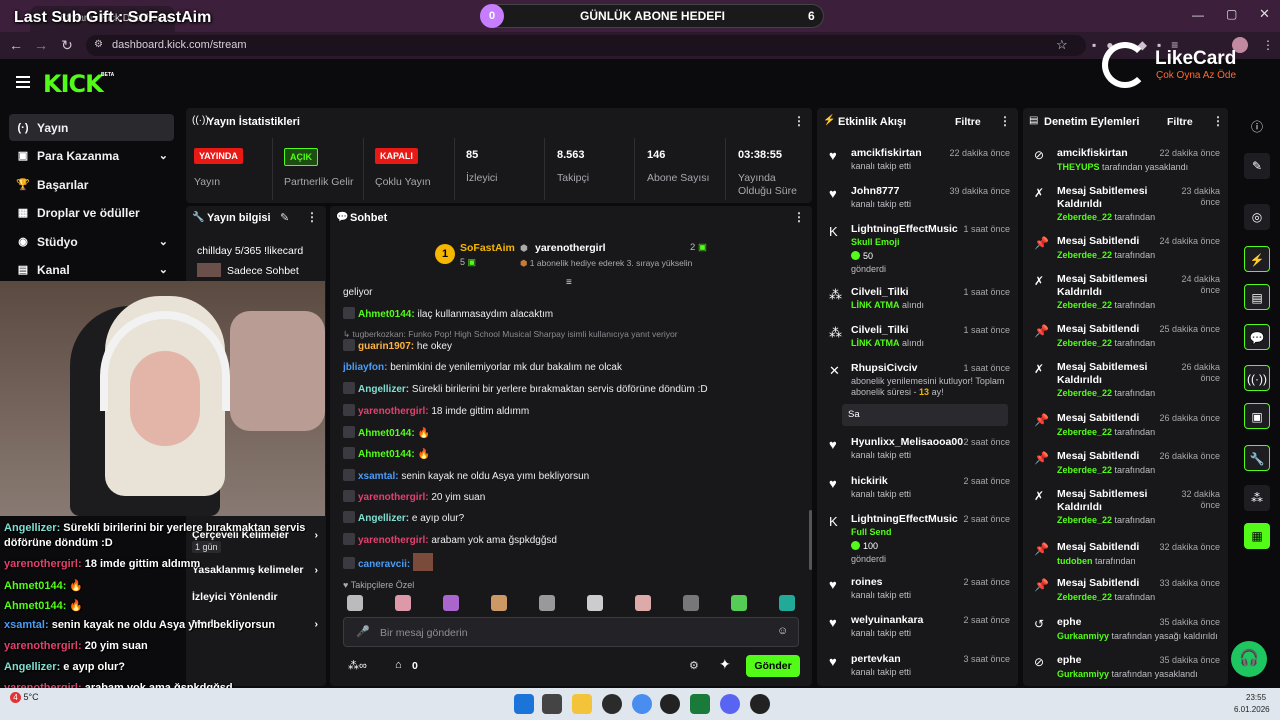  Describe the element at coordinates (398, 665) in the screenshot. I see `store-icon: ⌂` at that location.